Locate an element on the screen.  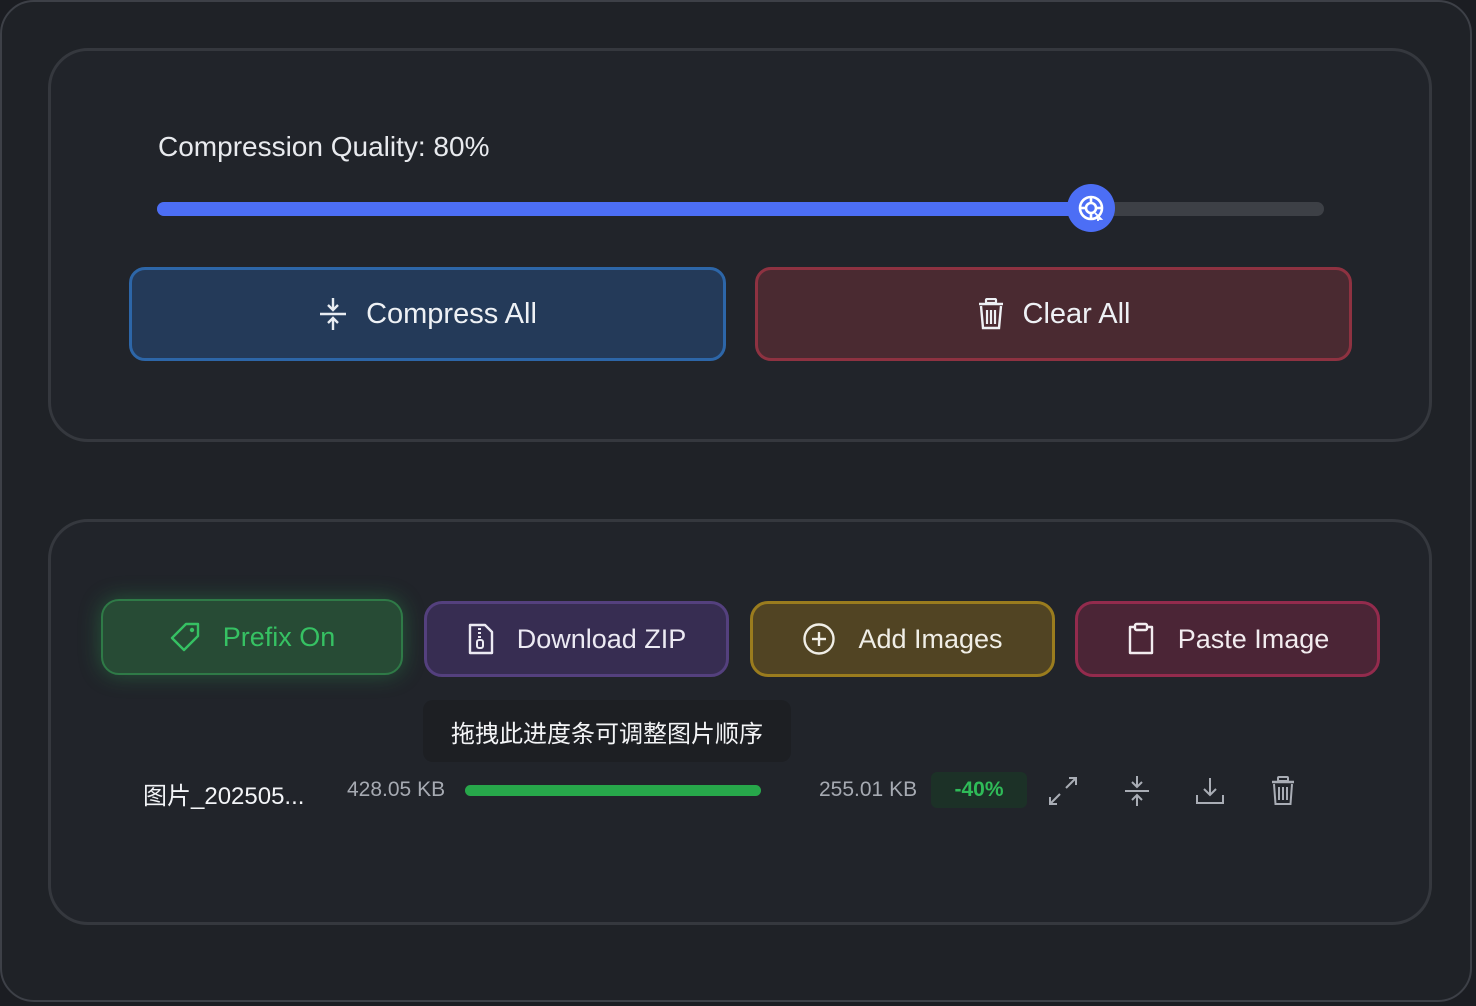
zip-file-icon is located at coordinates (480, 639).